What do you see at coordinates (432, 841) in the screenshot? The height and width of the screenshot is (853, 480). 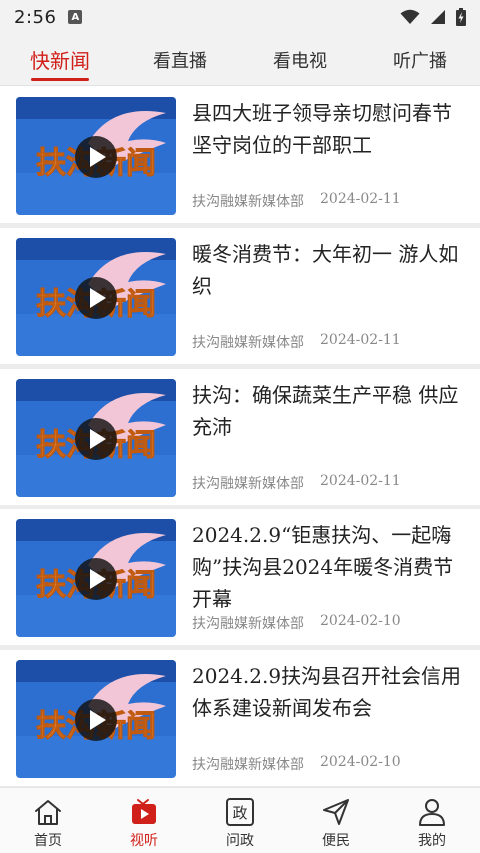 I see `nav-label: 我的` at bounding box center [432, 841].